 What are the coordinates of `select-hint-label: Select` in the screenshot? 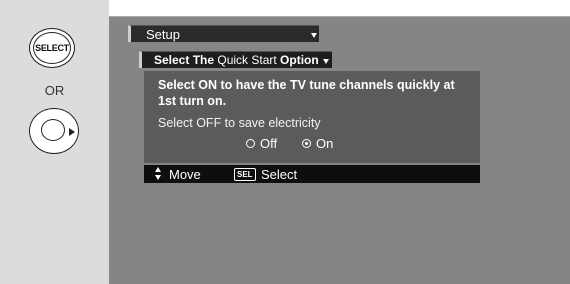 It's located at (279, 174).